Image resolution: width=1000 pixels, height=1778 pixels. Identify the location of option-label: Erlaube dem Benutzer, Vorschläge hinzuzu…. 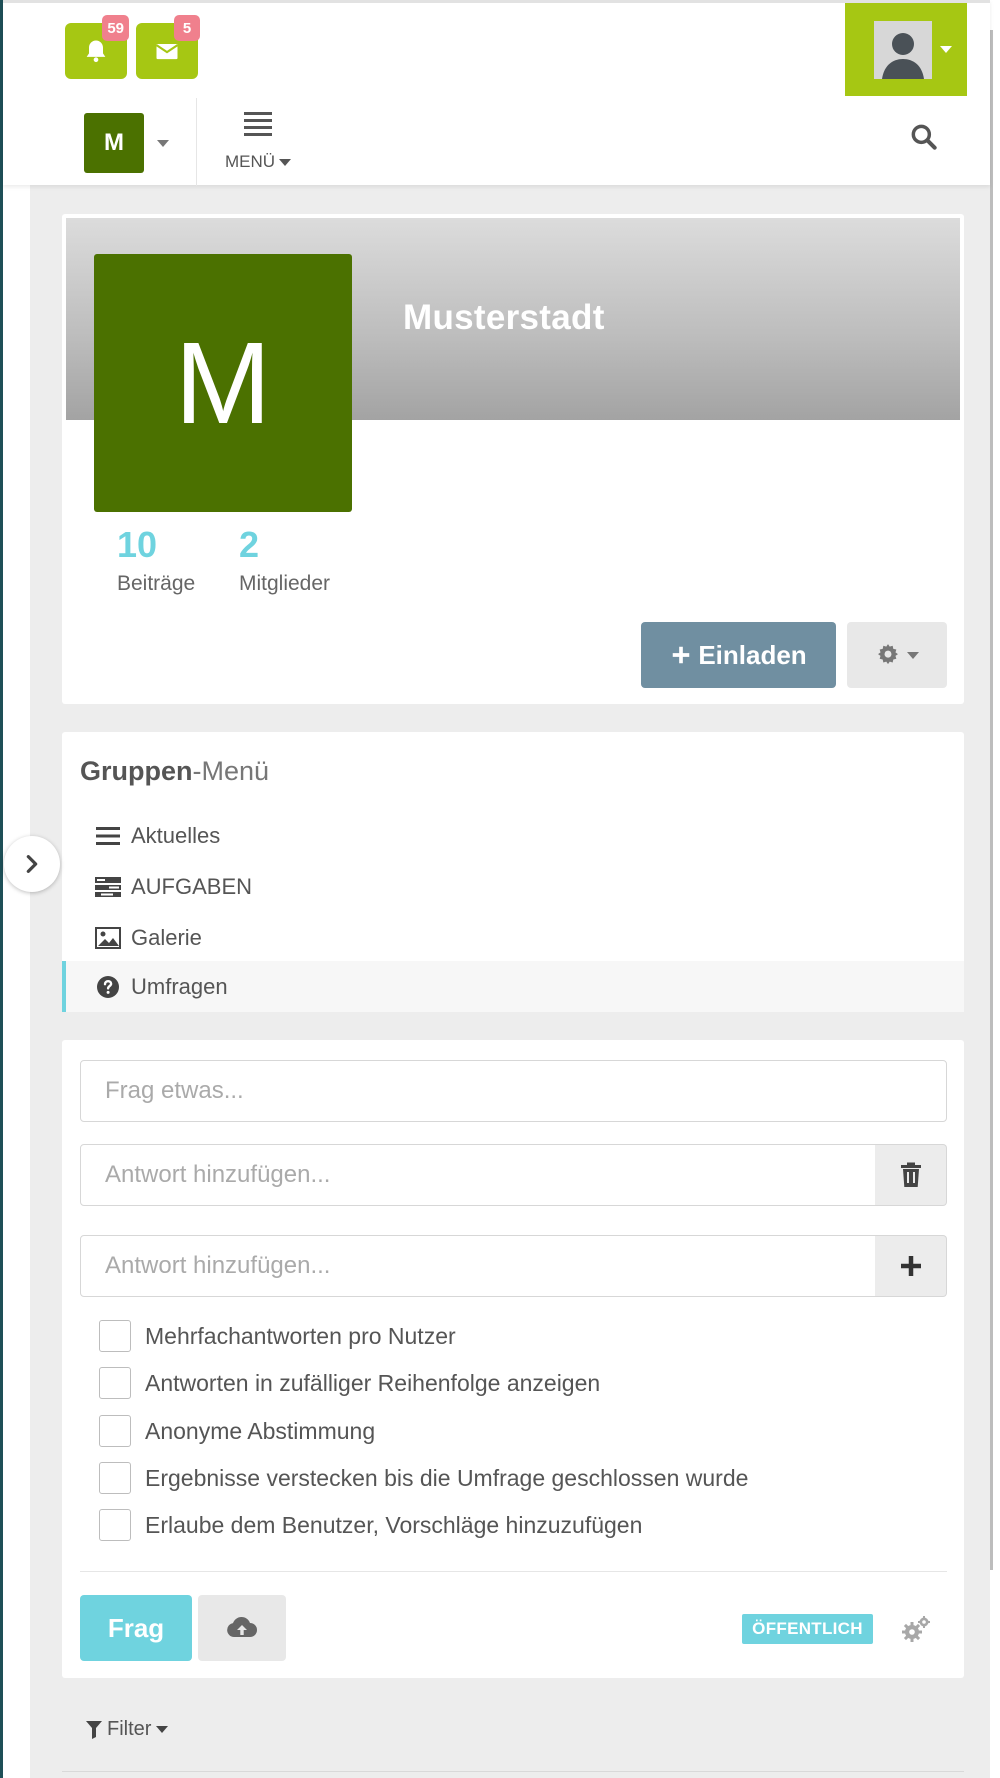
(394, 1524).